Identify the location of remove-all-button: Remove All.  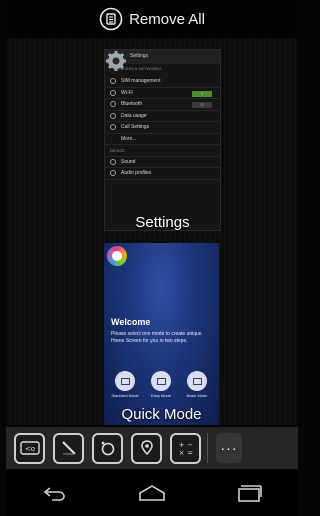
(152, 19).